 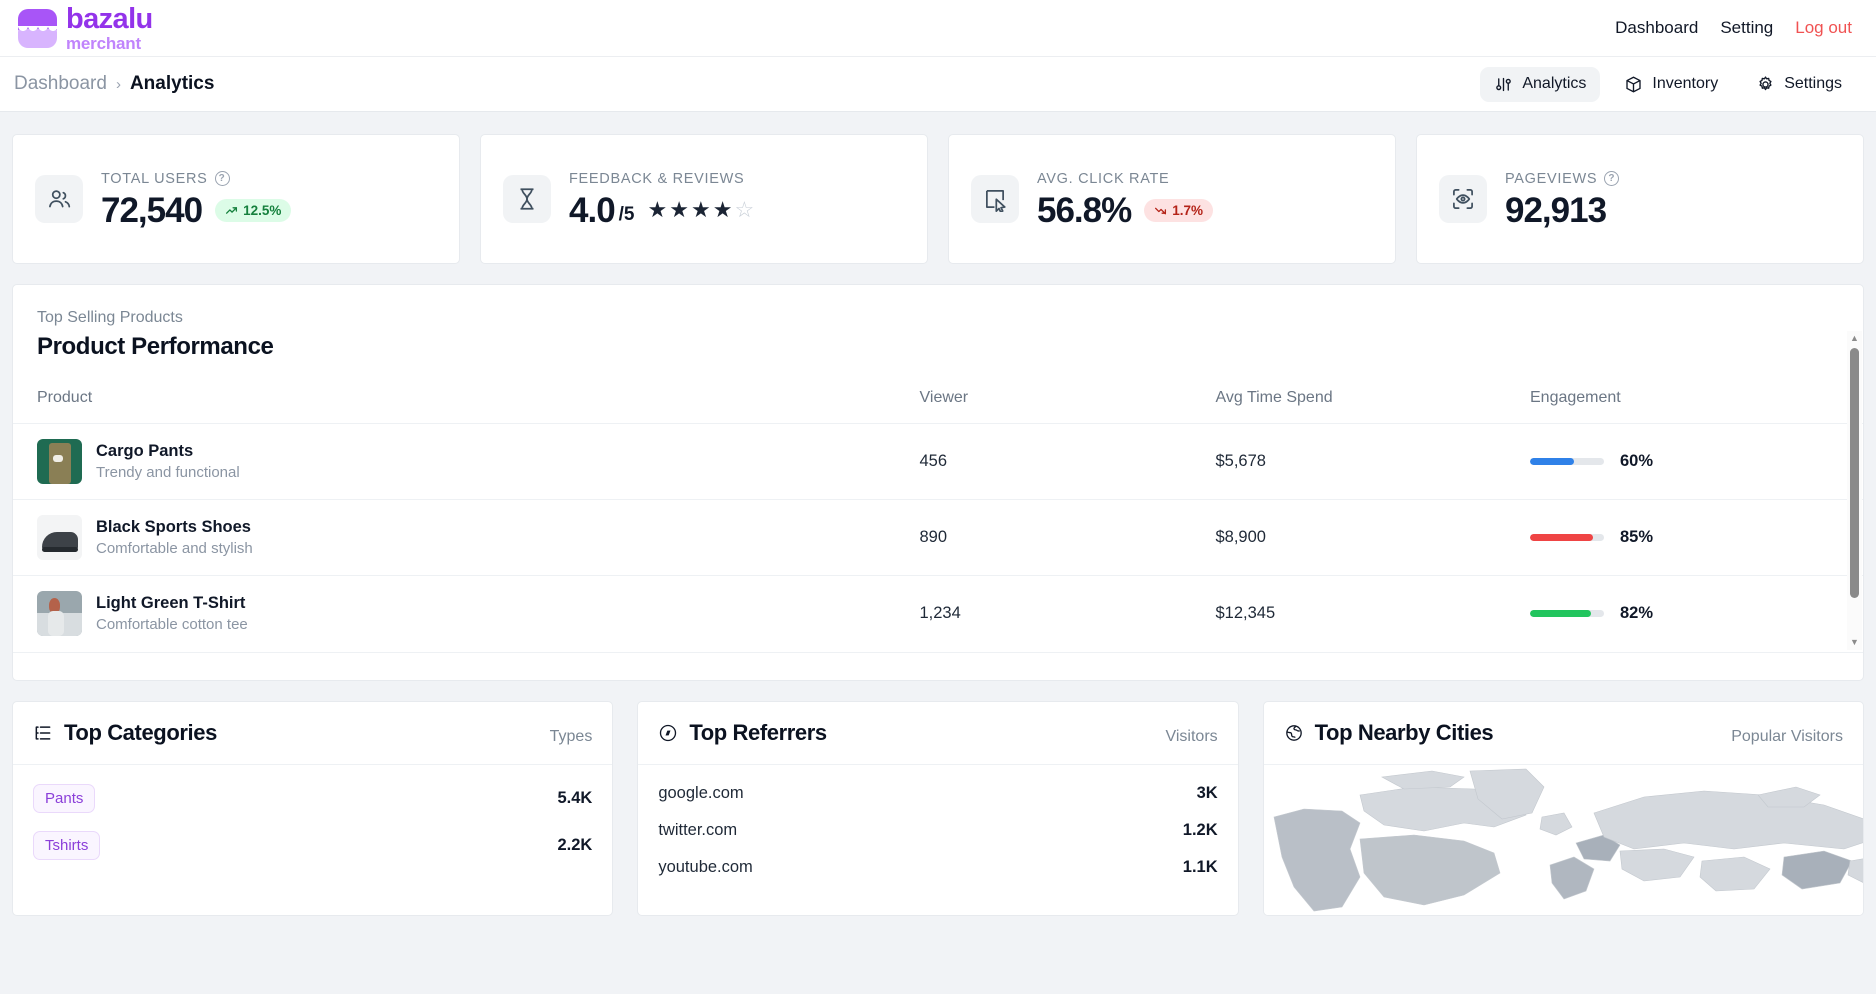 I want to click on category-value: 5.4K, so click(x=575, y=797).